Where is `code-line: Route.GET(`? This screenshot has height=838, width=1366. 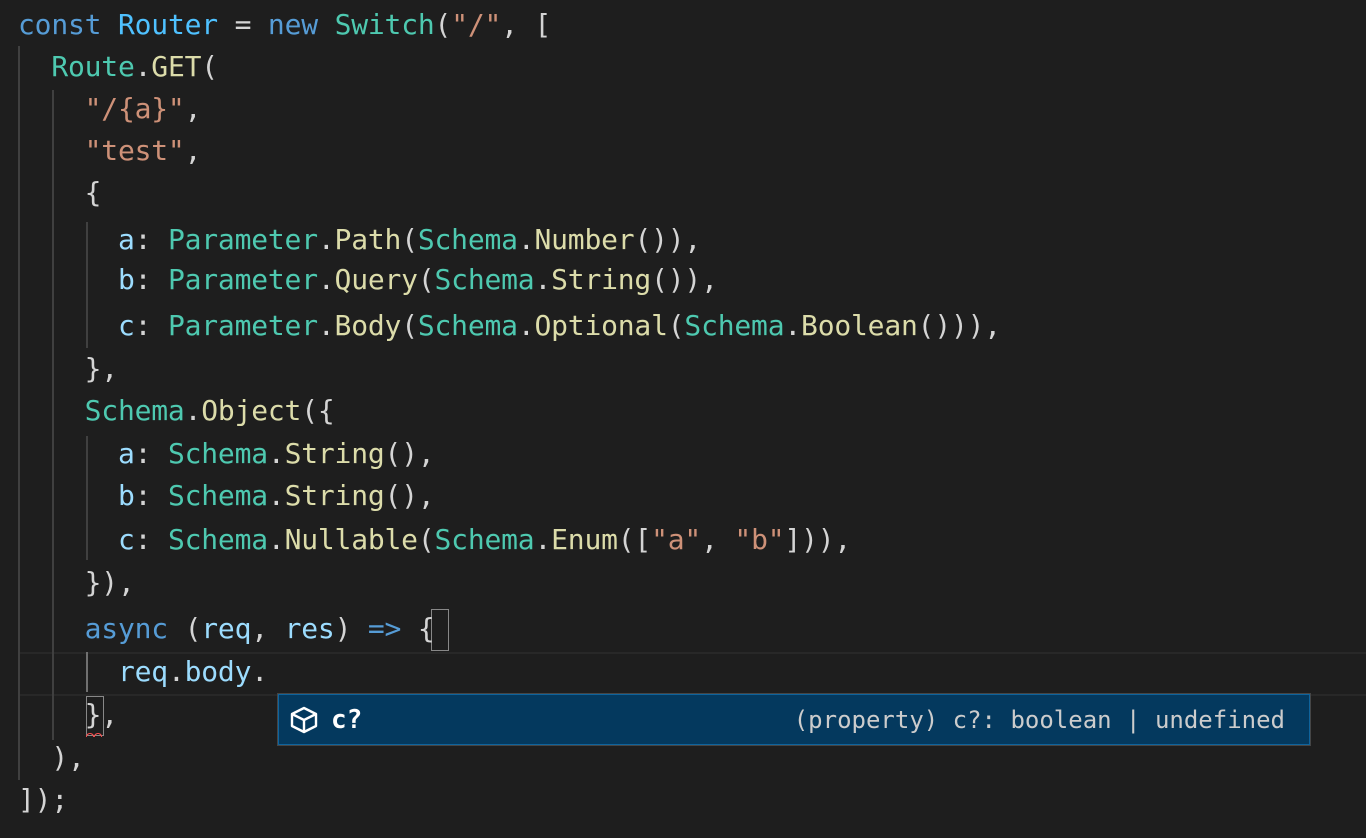 code-line: Route.GET( is located at coordinates (118, 67).